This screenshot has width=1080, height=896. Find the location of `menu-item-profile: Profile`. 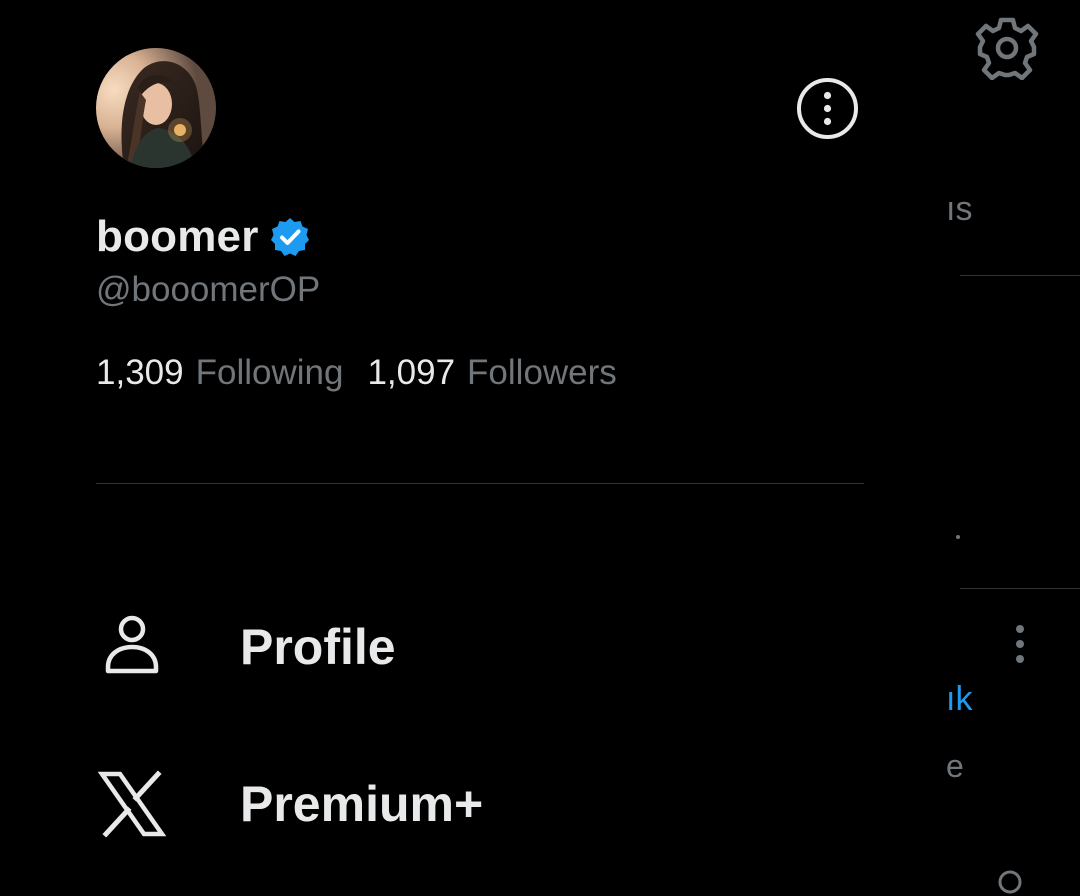

menu-item-profile: Profile is located at coordinates (480, 647).